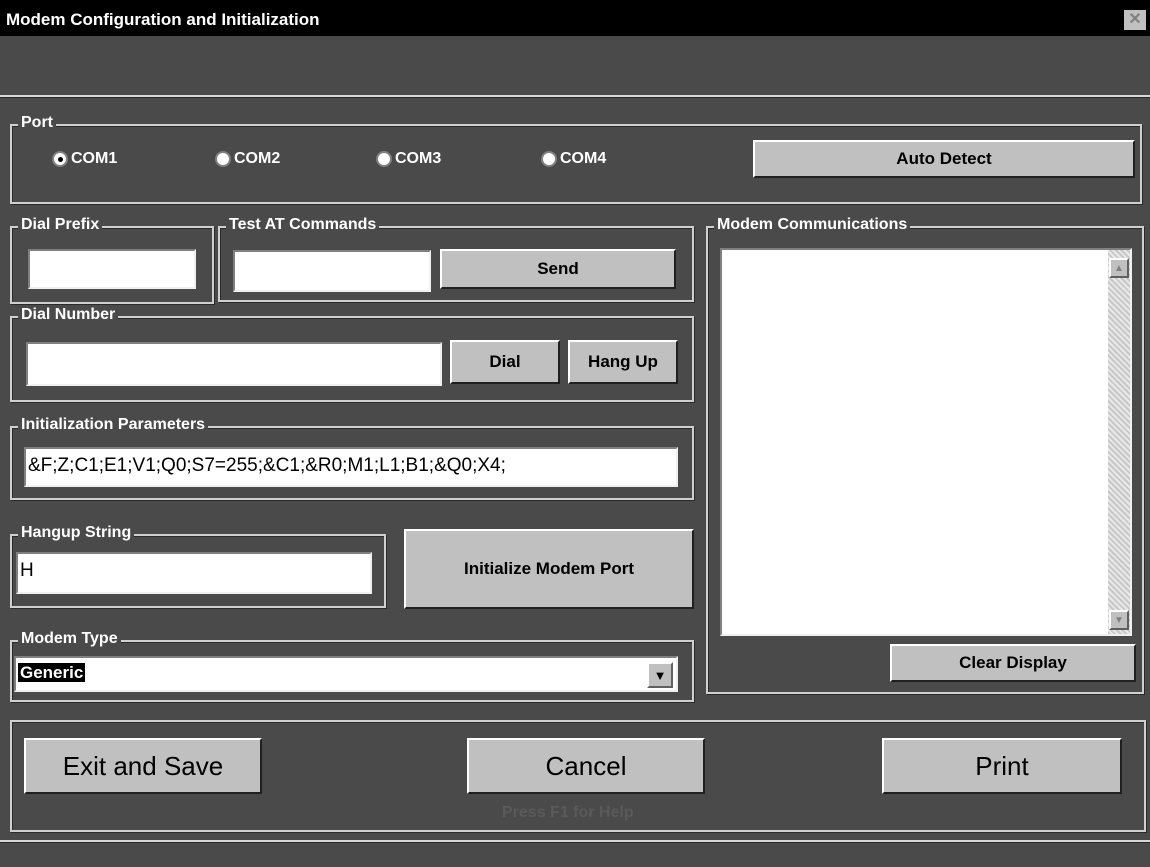  Describe the element at coordinates (660, 675) in the screenshot. I see `dropdown-arrow-icon: ▼` at that location.